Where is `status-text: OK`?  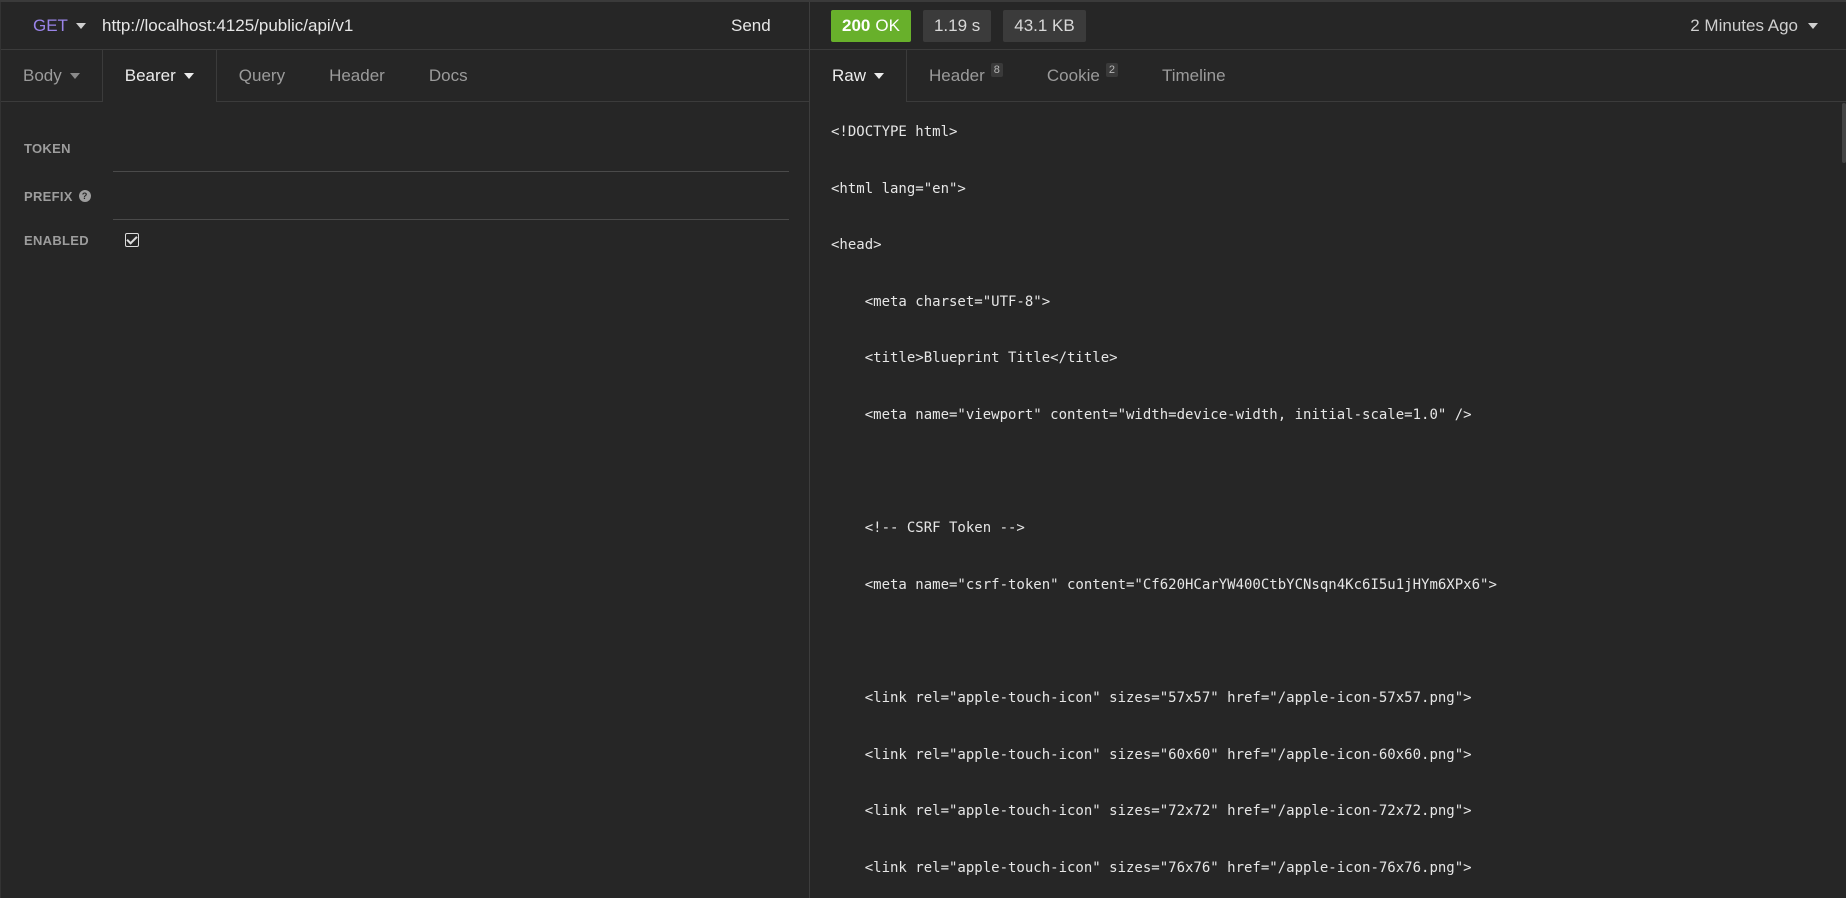 status-text: OK is located at coordinates (887, 25).